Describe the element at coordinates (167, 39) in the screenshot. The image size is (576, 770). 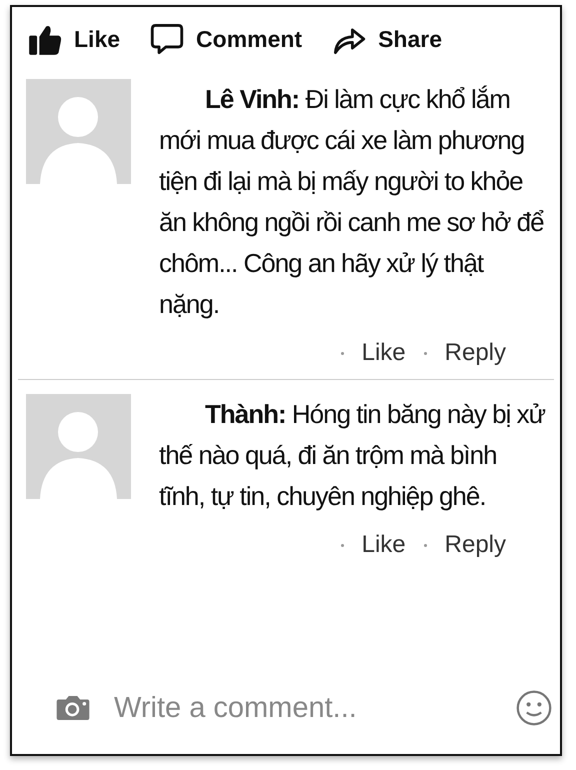
I see `speech-bubble-icon` at that location.